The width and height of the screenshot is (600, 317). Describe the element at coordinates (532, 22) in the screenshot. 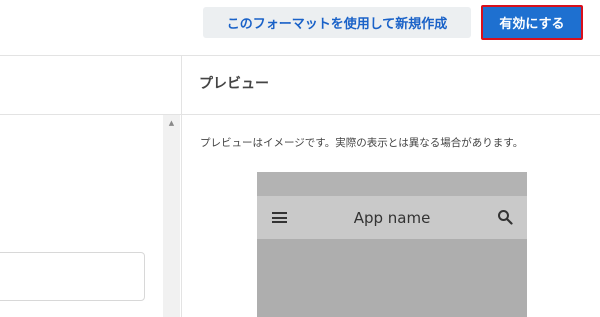

I see `enable-button: 有効にする` at that location.